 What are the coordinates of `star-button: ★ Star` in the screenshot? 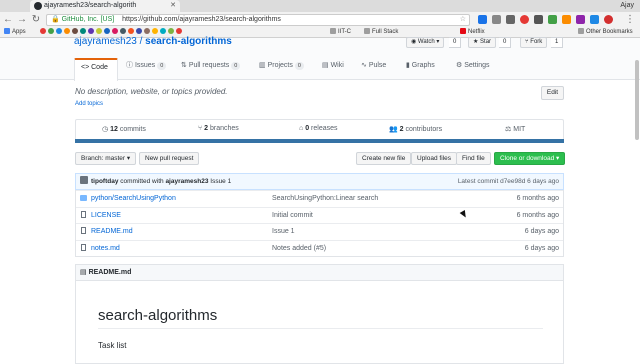 It's located at (482, 42).